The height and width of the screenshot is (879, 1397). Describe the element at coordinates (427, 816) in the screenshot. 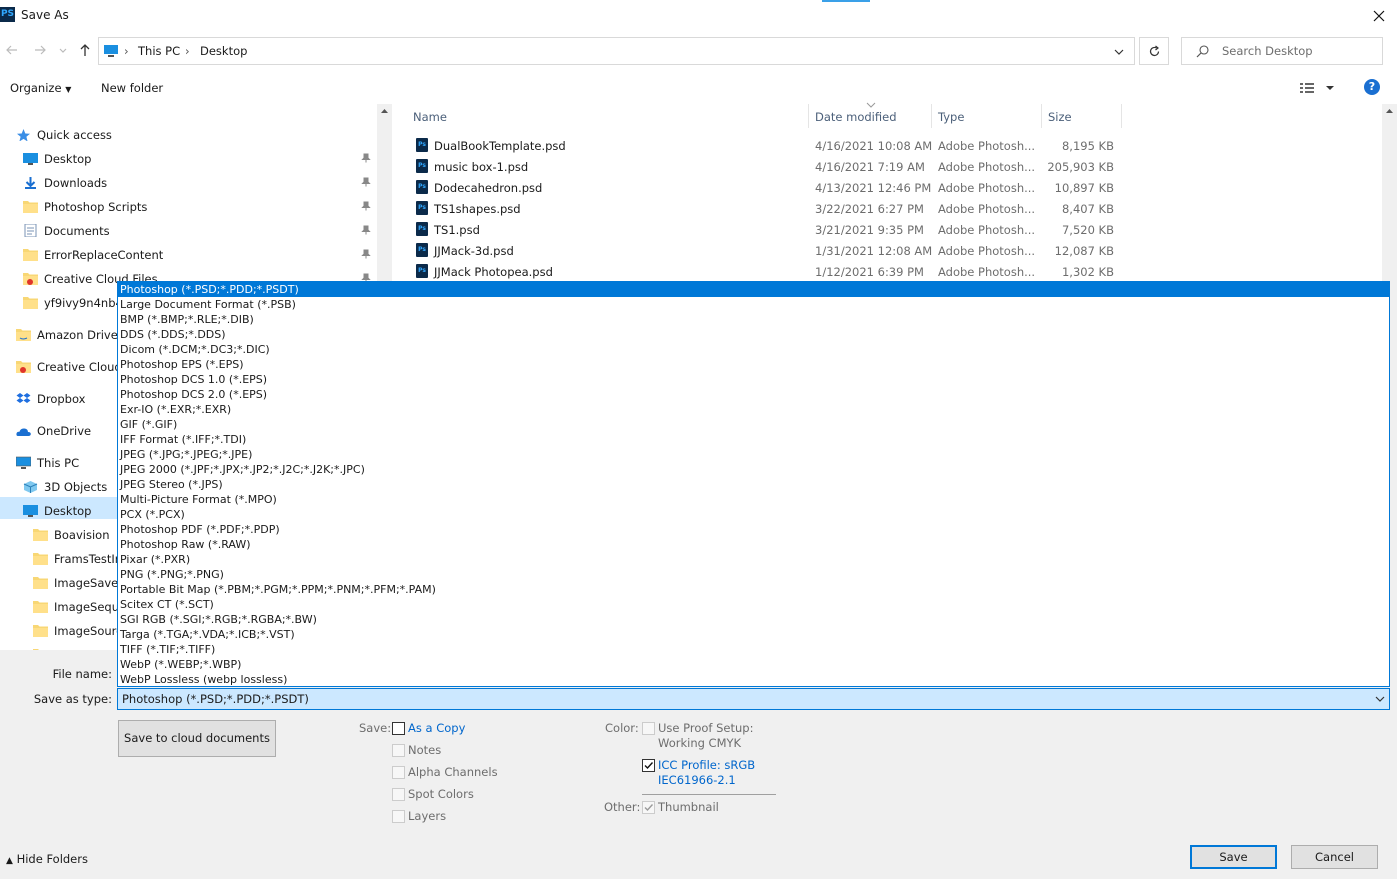

I see `layers-label: Layers` at that location.